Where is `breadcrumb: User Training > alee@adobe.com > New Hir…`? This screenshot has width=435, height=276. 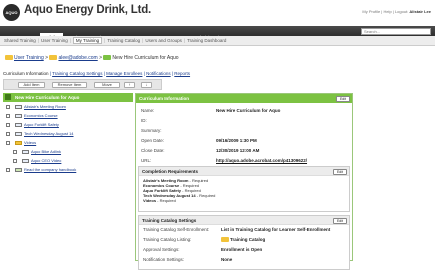 breadcrumb: User Training > alee@adobe.com > New Hir… is located at coordinates (92, 58).